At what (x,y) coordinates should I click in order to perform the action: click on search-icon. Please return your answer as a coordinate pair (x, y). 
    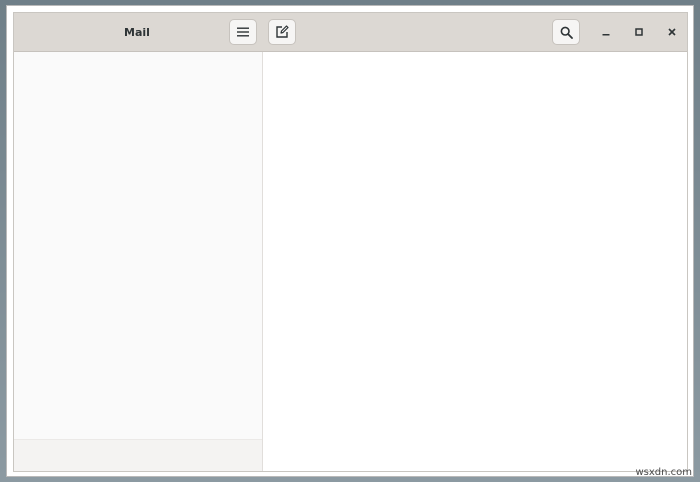
    Looking at the image, I should click on (566, 32).